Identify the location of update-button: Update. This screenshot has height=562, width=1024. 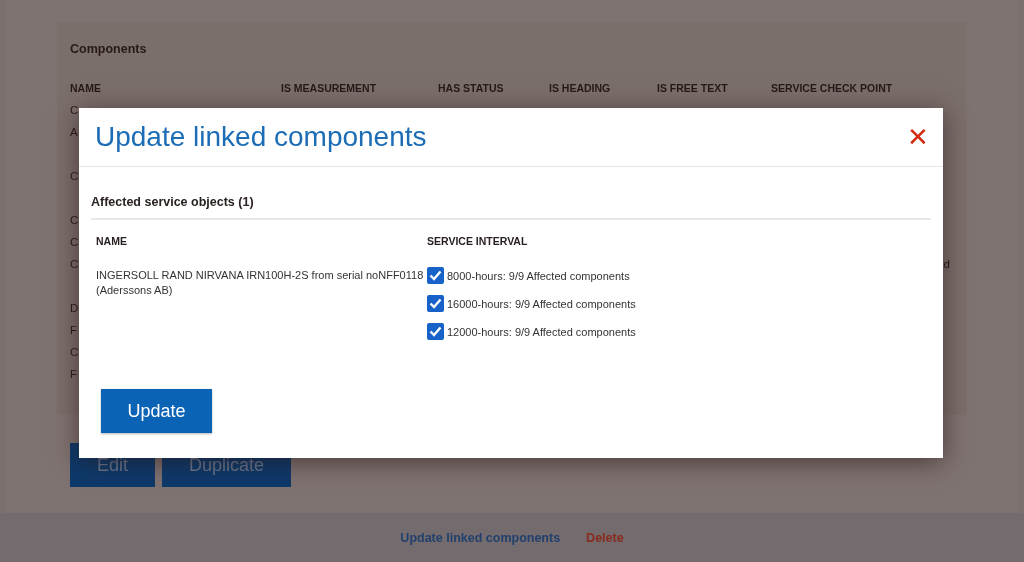
(156, 411).